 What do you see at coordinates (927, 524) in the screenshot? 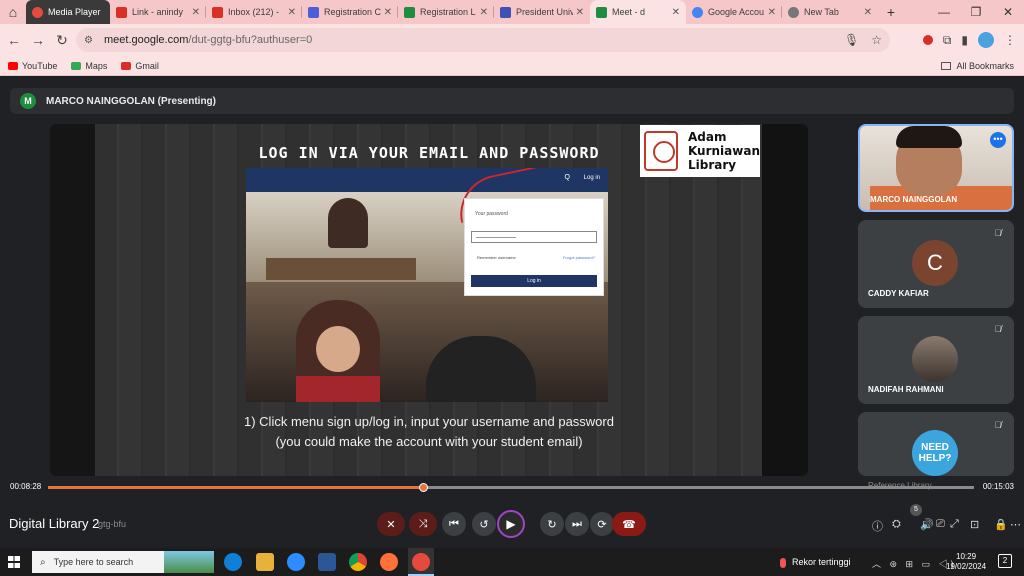
I see `volume-icon: 🔊` at bounding box center [927, 524].